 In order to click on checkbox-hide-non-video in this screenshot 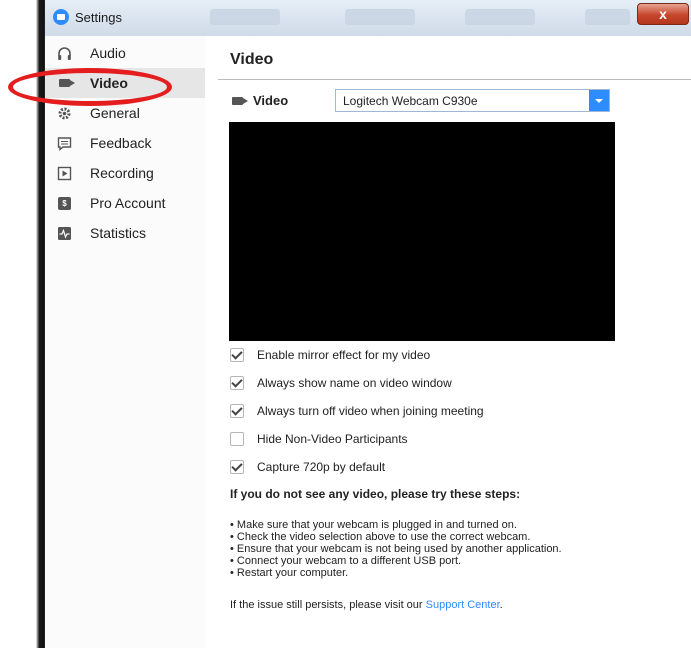, I will do `click(237, 439)`.